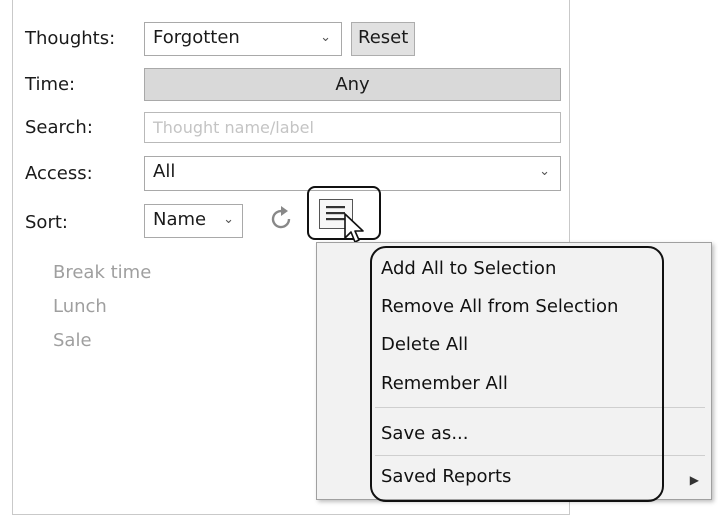 This screenshot has height=515, width=718. Describe the element at coordinates (352, 84) in the screenshot. I see `time-selector: Any` at that location.